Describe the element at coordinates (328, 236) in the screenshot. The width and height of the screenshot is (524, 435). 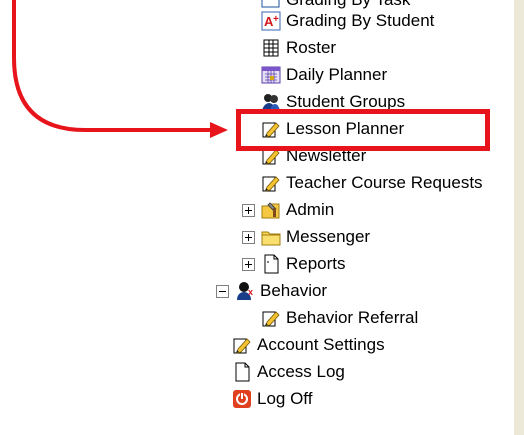
I see `menu-item-label: Messenger` at that location.